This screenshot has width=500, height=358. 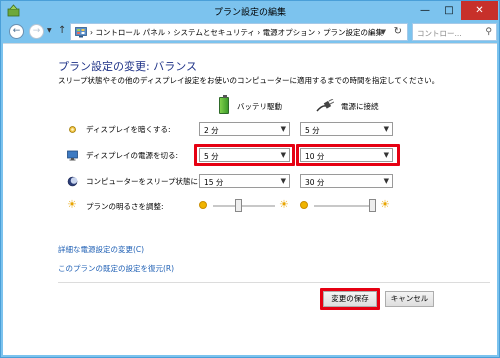 What do you see at coordinates (214, 182) in the screenshot?
I see `sleep-battery-value: 15 分` at bounding box center [214, 182].